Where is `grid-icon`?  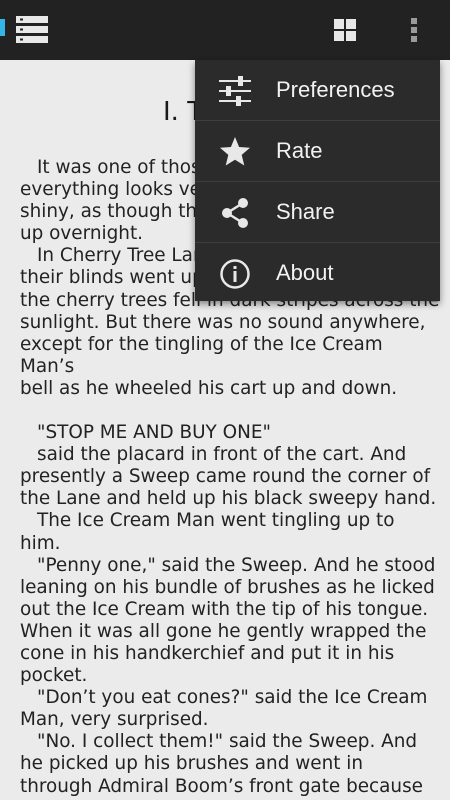
grid-icon is located at coordinates (345, 30).